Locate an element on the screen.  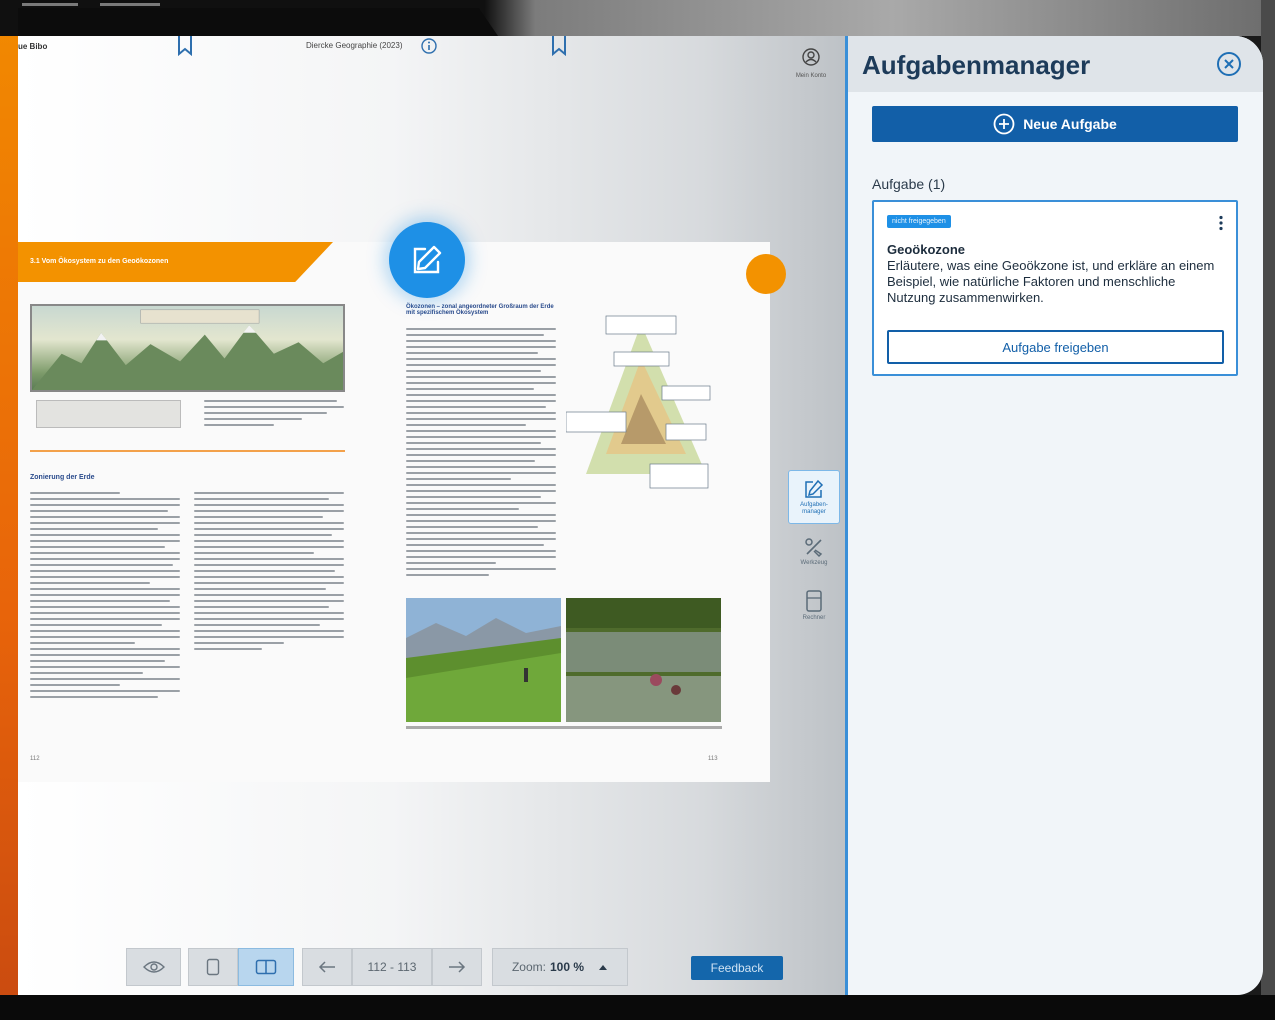
more-options-icon is located at coordinates (1221, 223).